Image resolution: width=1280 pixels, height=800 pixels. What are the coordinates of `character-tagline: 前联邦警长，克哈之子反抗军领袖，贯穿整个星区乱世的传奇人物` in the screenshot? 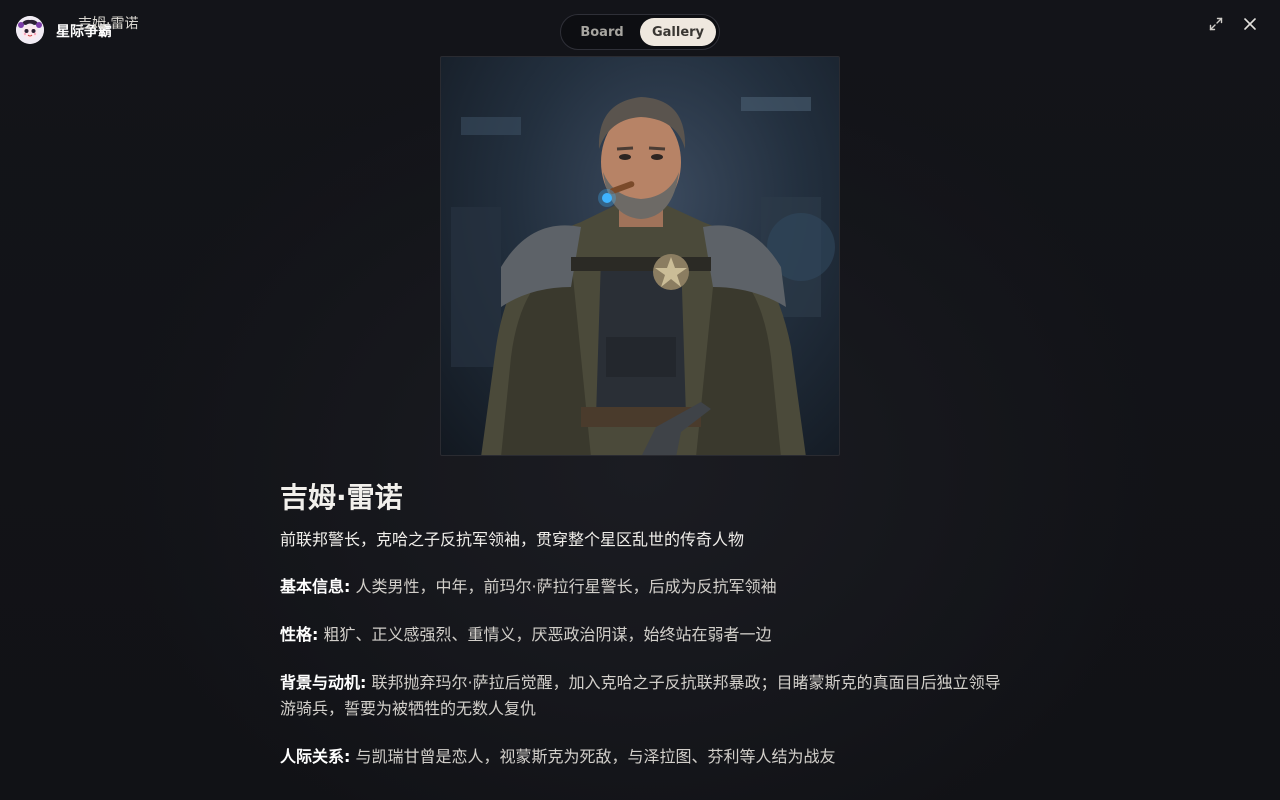 It's located at (512, 539).